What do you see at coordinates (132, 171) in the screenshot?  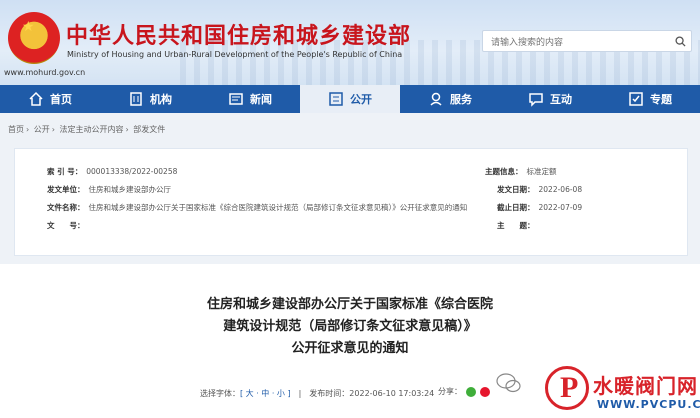 I see `meta-value: 000013338/2022-00258` at bounding box center [132, 171].